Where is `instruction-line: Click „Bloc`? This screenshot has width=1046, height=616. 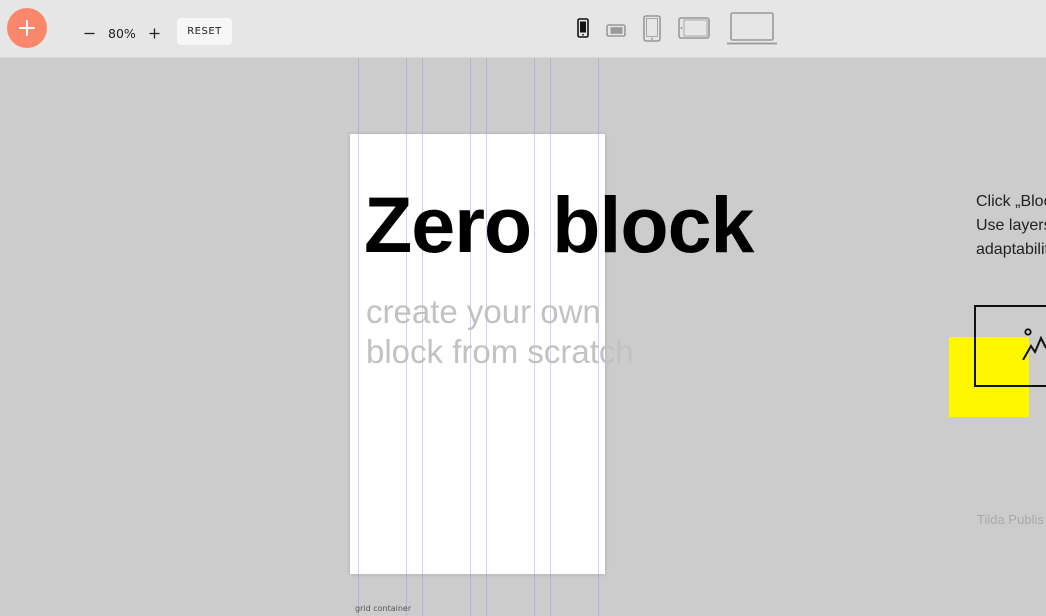 instruction-line: Click „Bloc is located at coordinates (1011, 201).